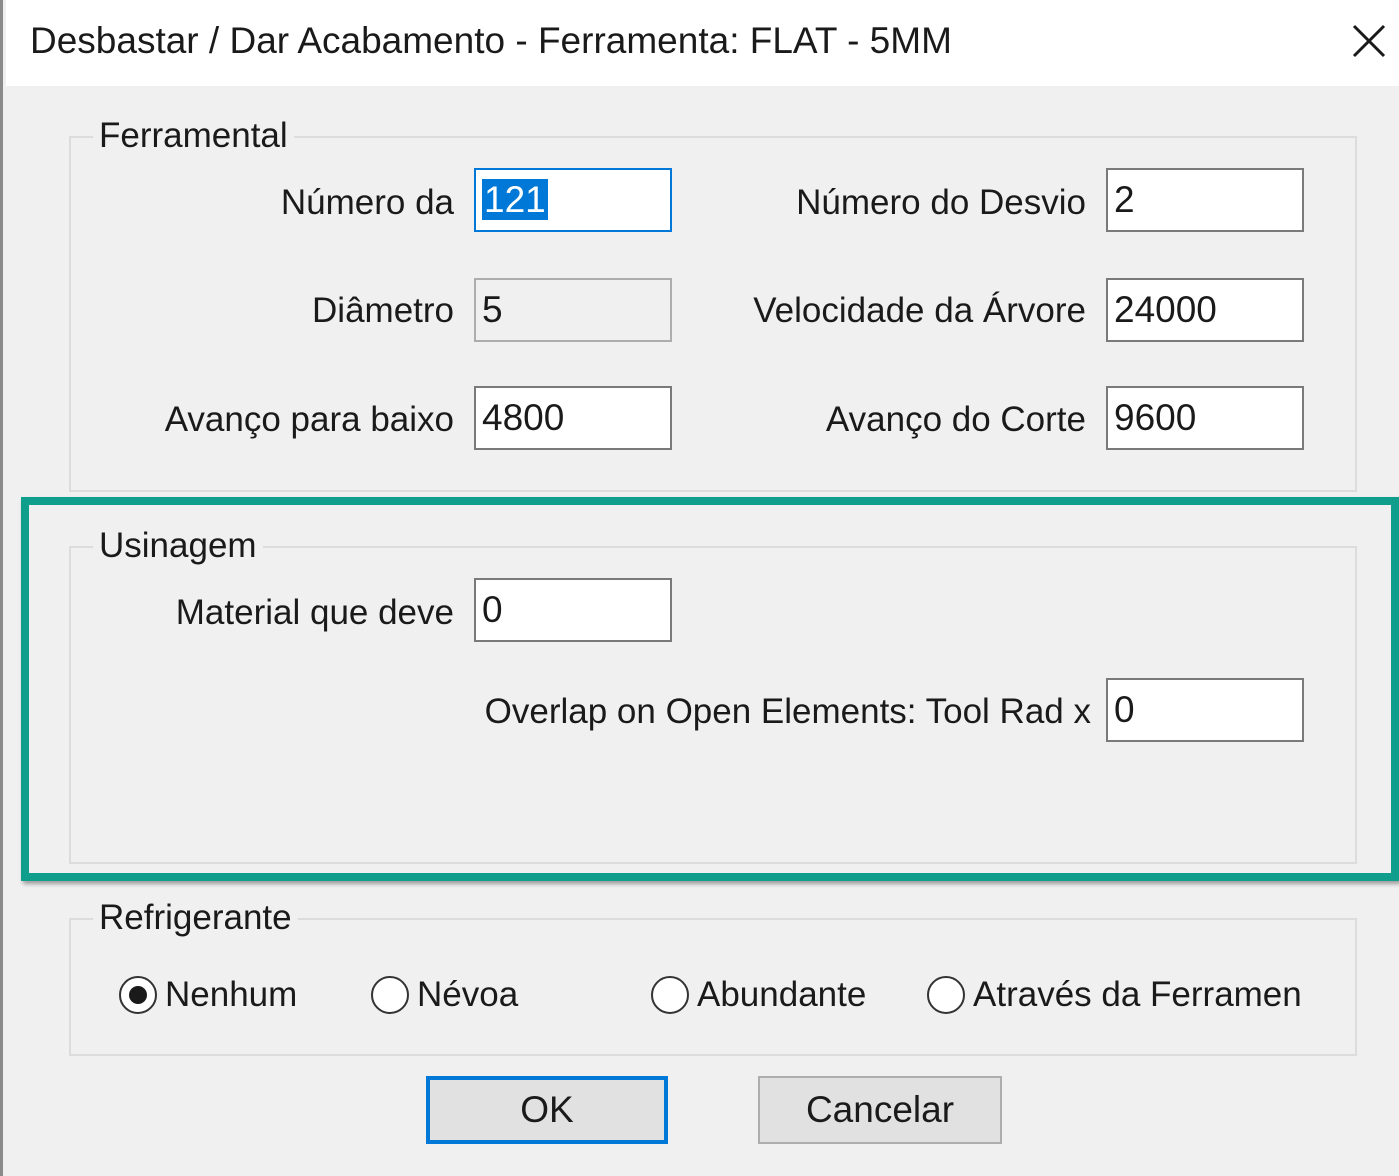  What do you see at coordinates (231, 994) in the screenshot?
I see `radio-nenhum-label: Nenhum` at bounding box center [231, 994].